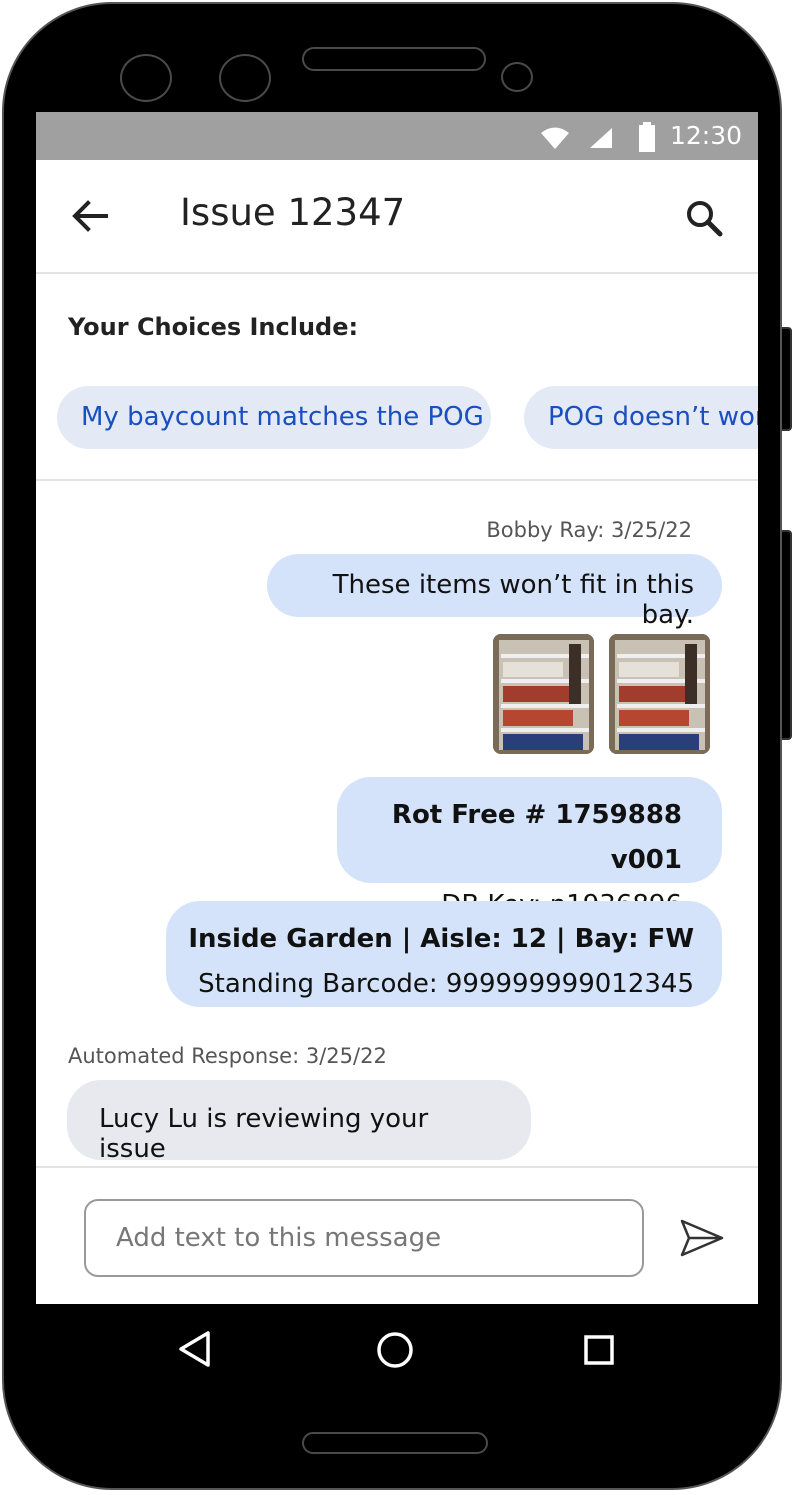 The width and height of the screenshot is (793, 1495). I want to click on triangle-back-icon, so click(195, 1349).